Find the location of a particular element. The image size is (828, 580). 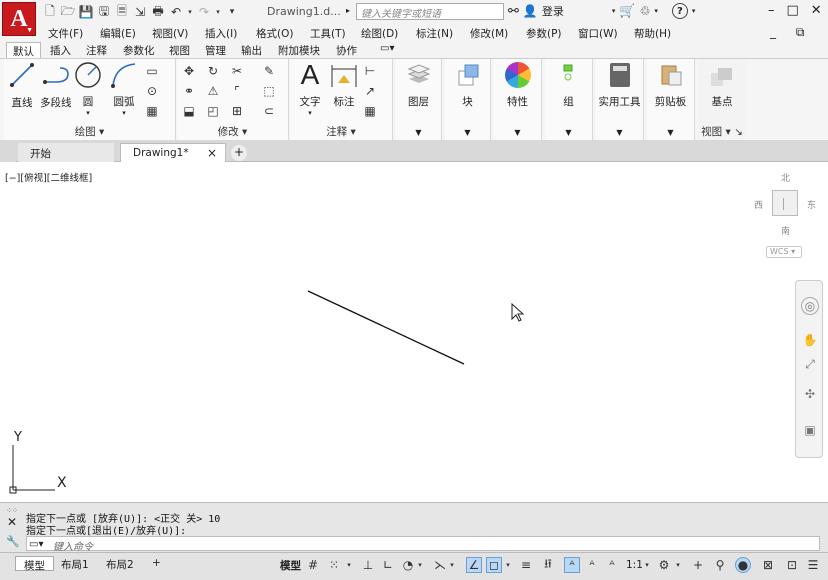

steering-wheel-icon: ◎ is located at coordinates (810, 306).